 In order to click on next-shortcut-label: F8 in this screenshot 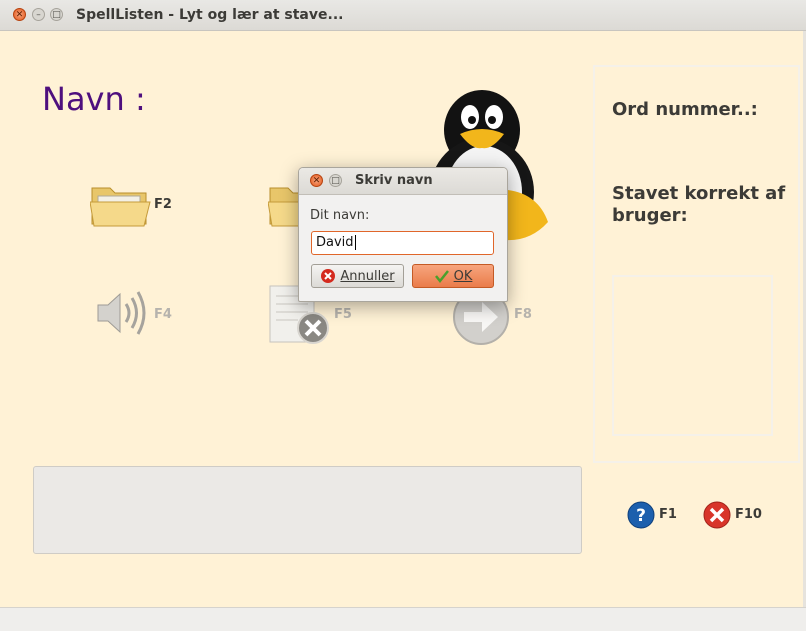, I will do `click(523, 314)`.